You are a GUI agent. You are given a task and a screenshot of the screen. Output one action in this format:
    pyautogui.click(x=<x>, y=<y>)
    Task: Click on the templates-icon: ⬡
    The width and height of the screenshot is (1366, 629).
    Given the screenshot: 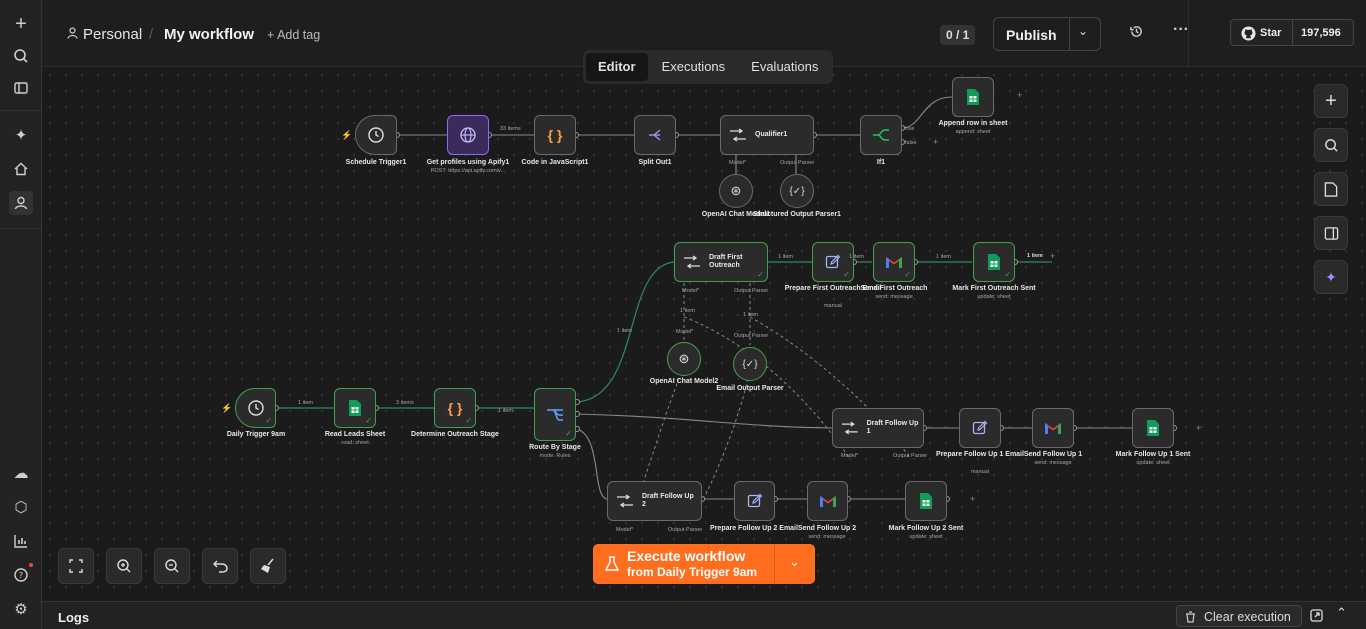 What is the action you would take?
    pyautogui.click(x=21, y=507)
    